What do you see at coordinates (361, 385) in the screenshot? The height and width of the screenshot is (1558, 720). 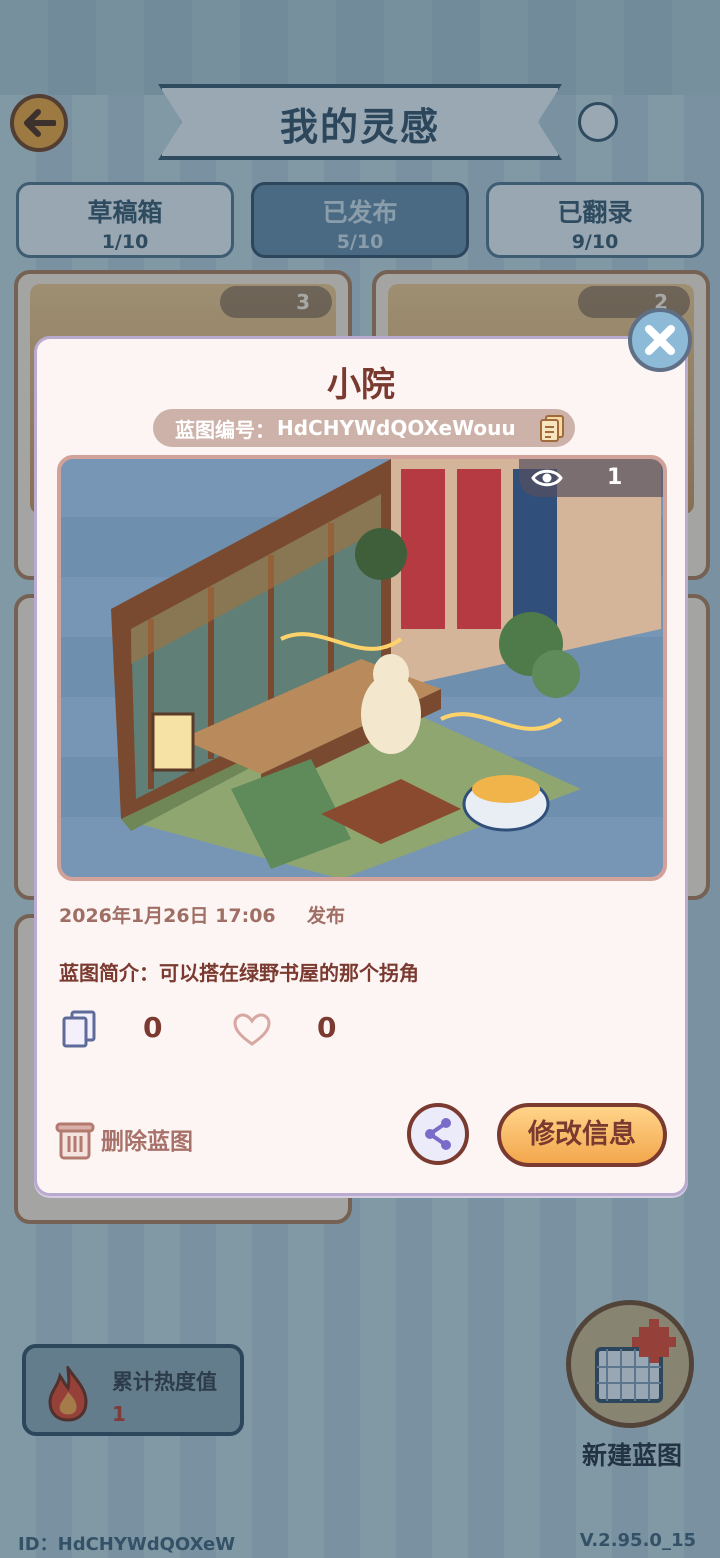 I see `blueprint-title: 小院` at bounding box center [361, 385].